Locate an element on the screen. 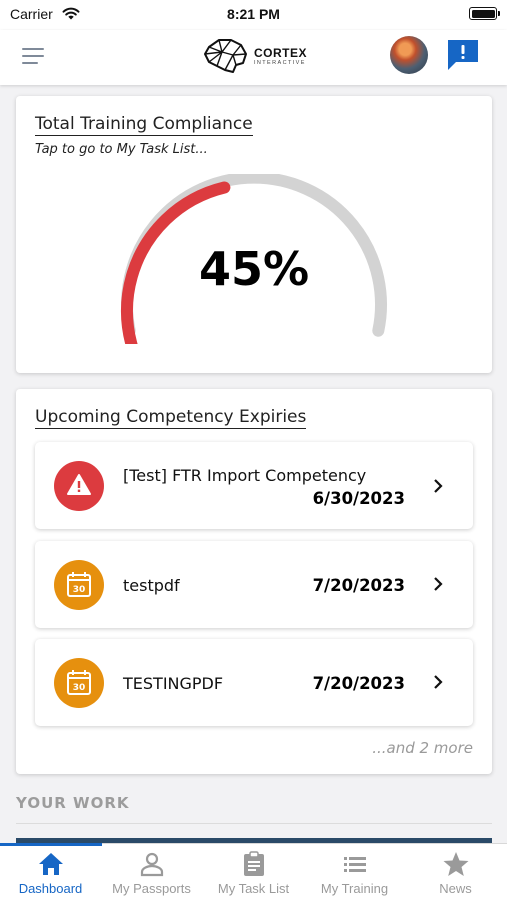 This screenshot has height=900, width=507. expiry-item: [Test] FTR Import Competency 6/30/2023 is located at coordinates (254, 485).